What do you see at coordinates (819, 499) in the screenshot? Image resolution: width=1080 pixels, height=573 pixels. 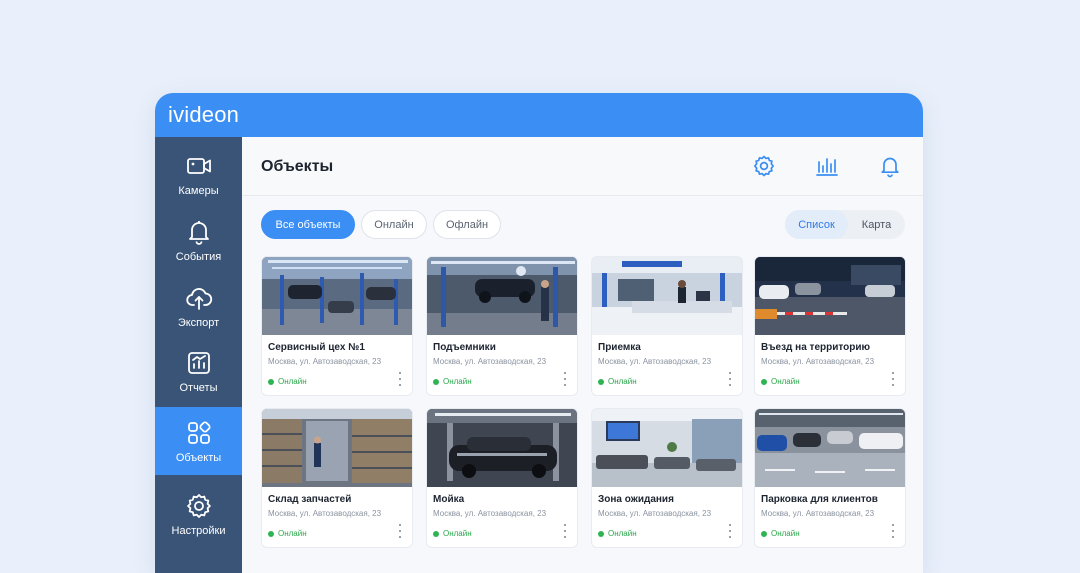 I see `card-title: Парковка для клиентов` at bounding box center [819, 499].